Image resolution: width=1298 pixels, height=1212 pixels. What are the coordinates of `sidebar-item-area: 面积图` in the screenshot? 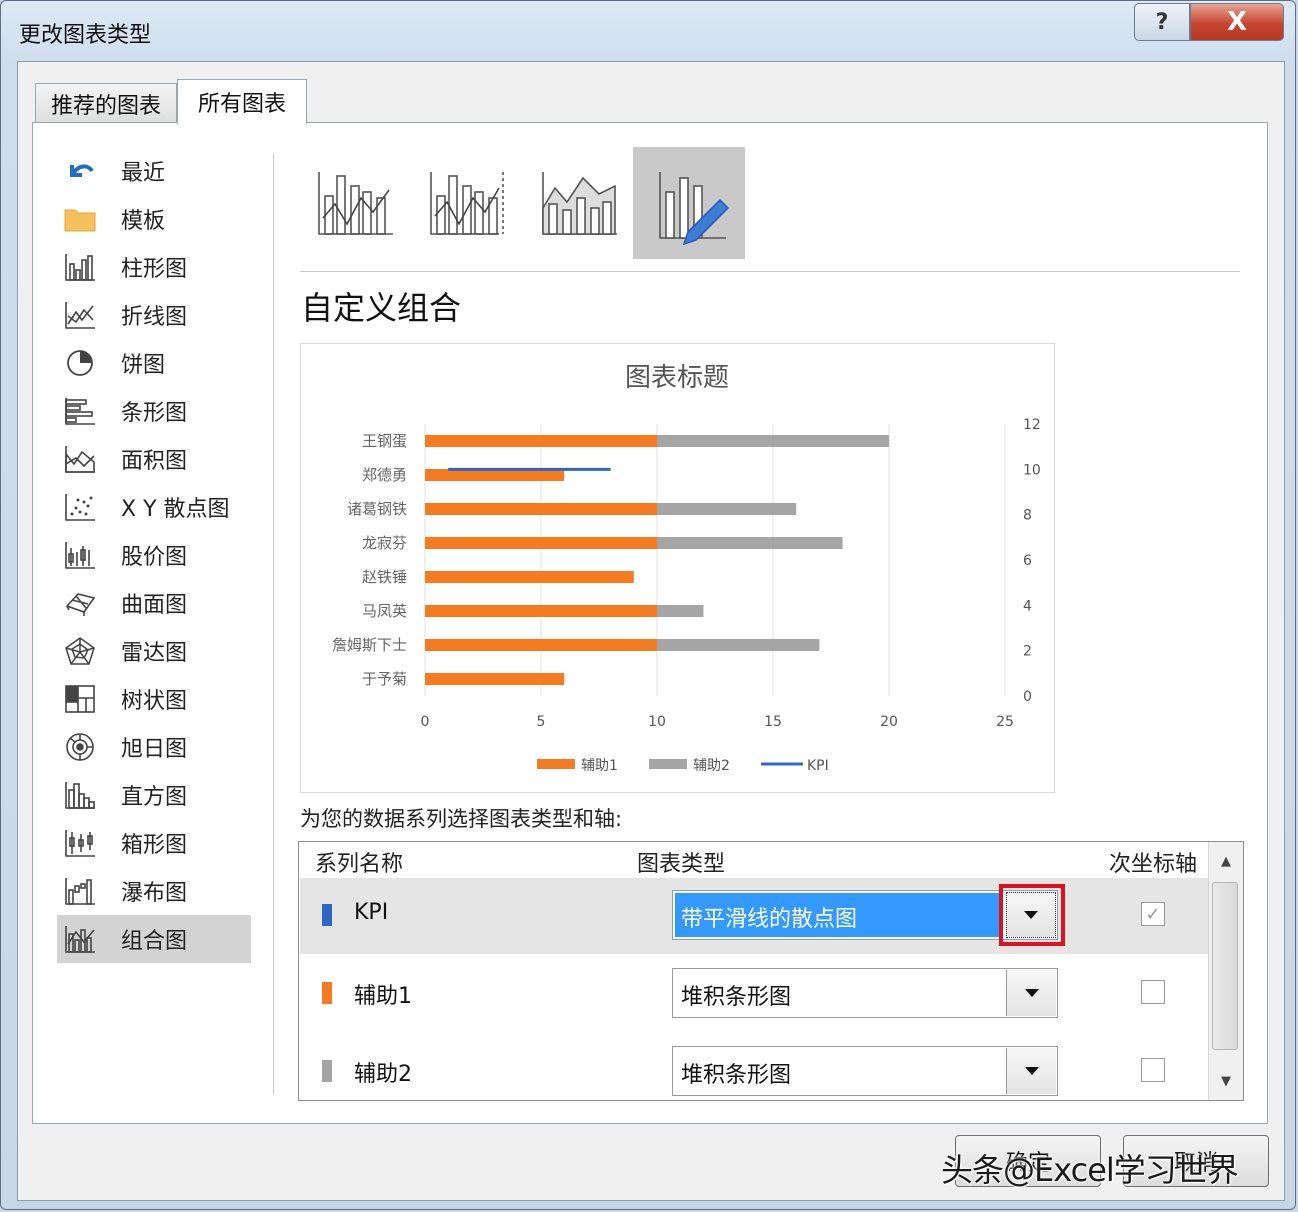 It's located at (154, 459).